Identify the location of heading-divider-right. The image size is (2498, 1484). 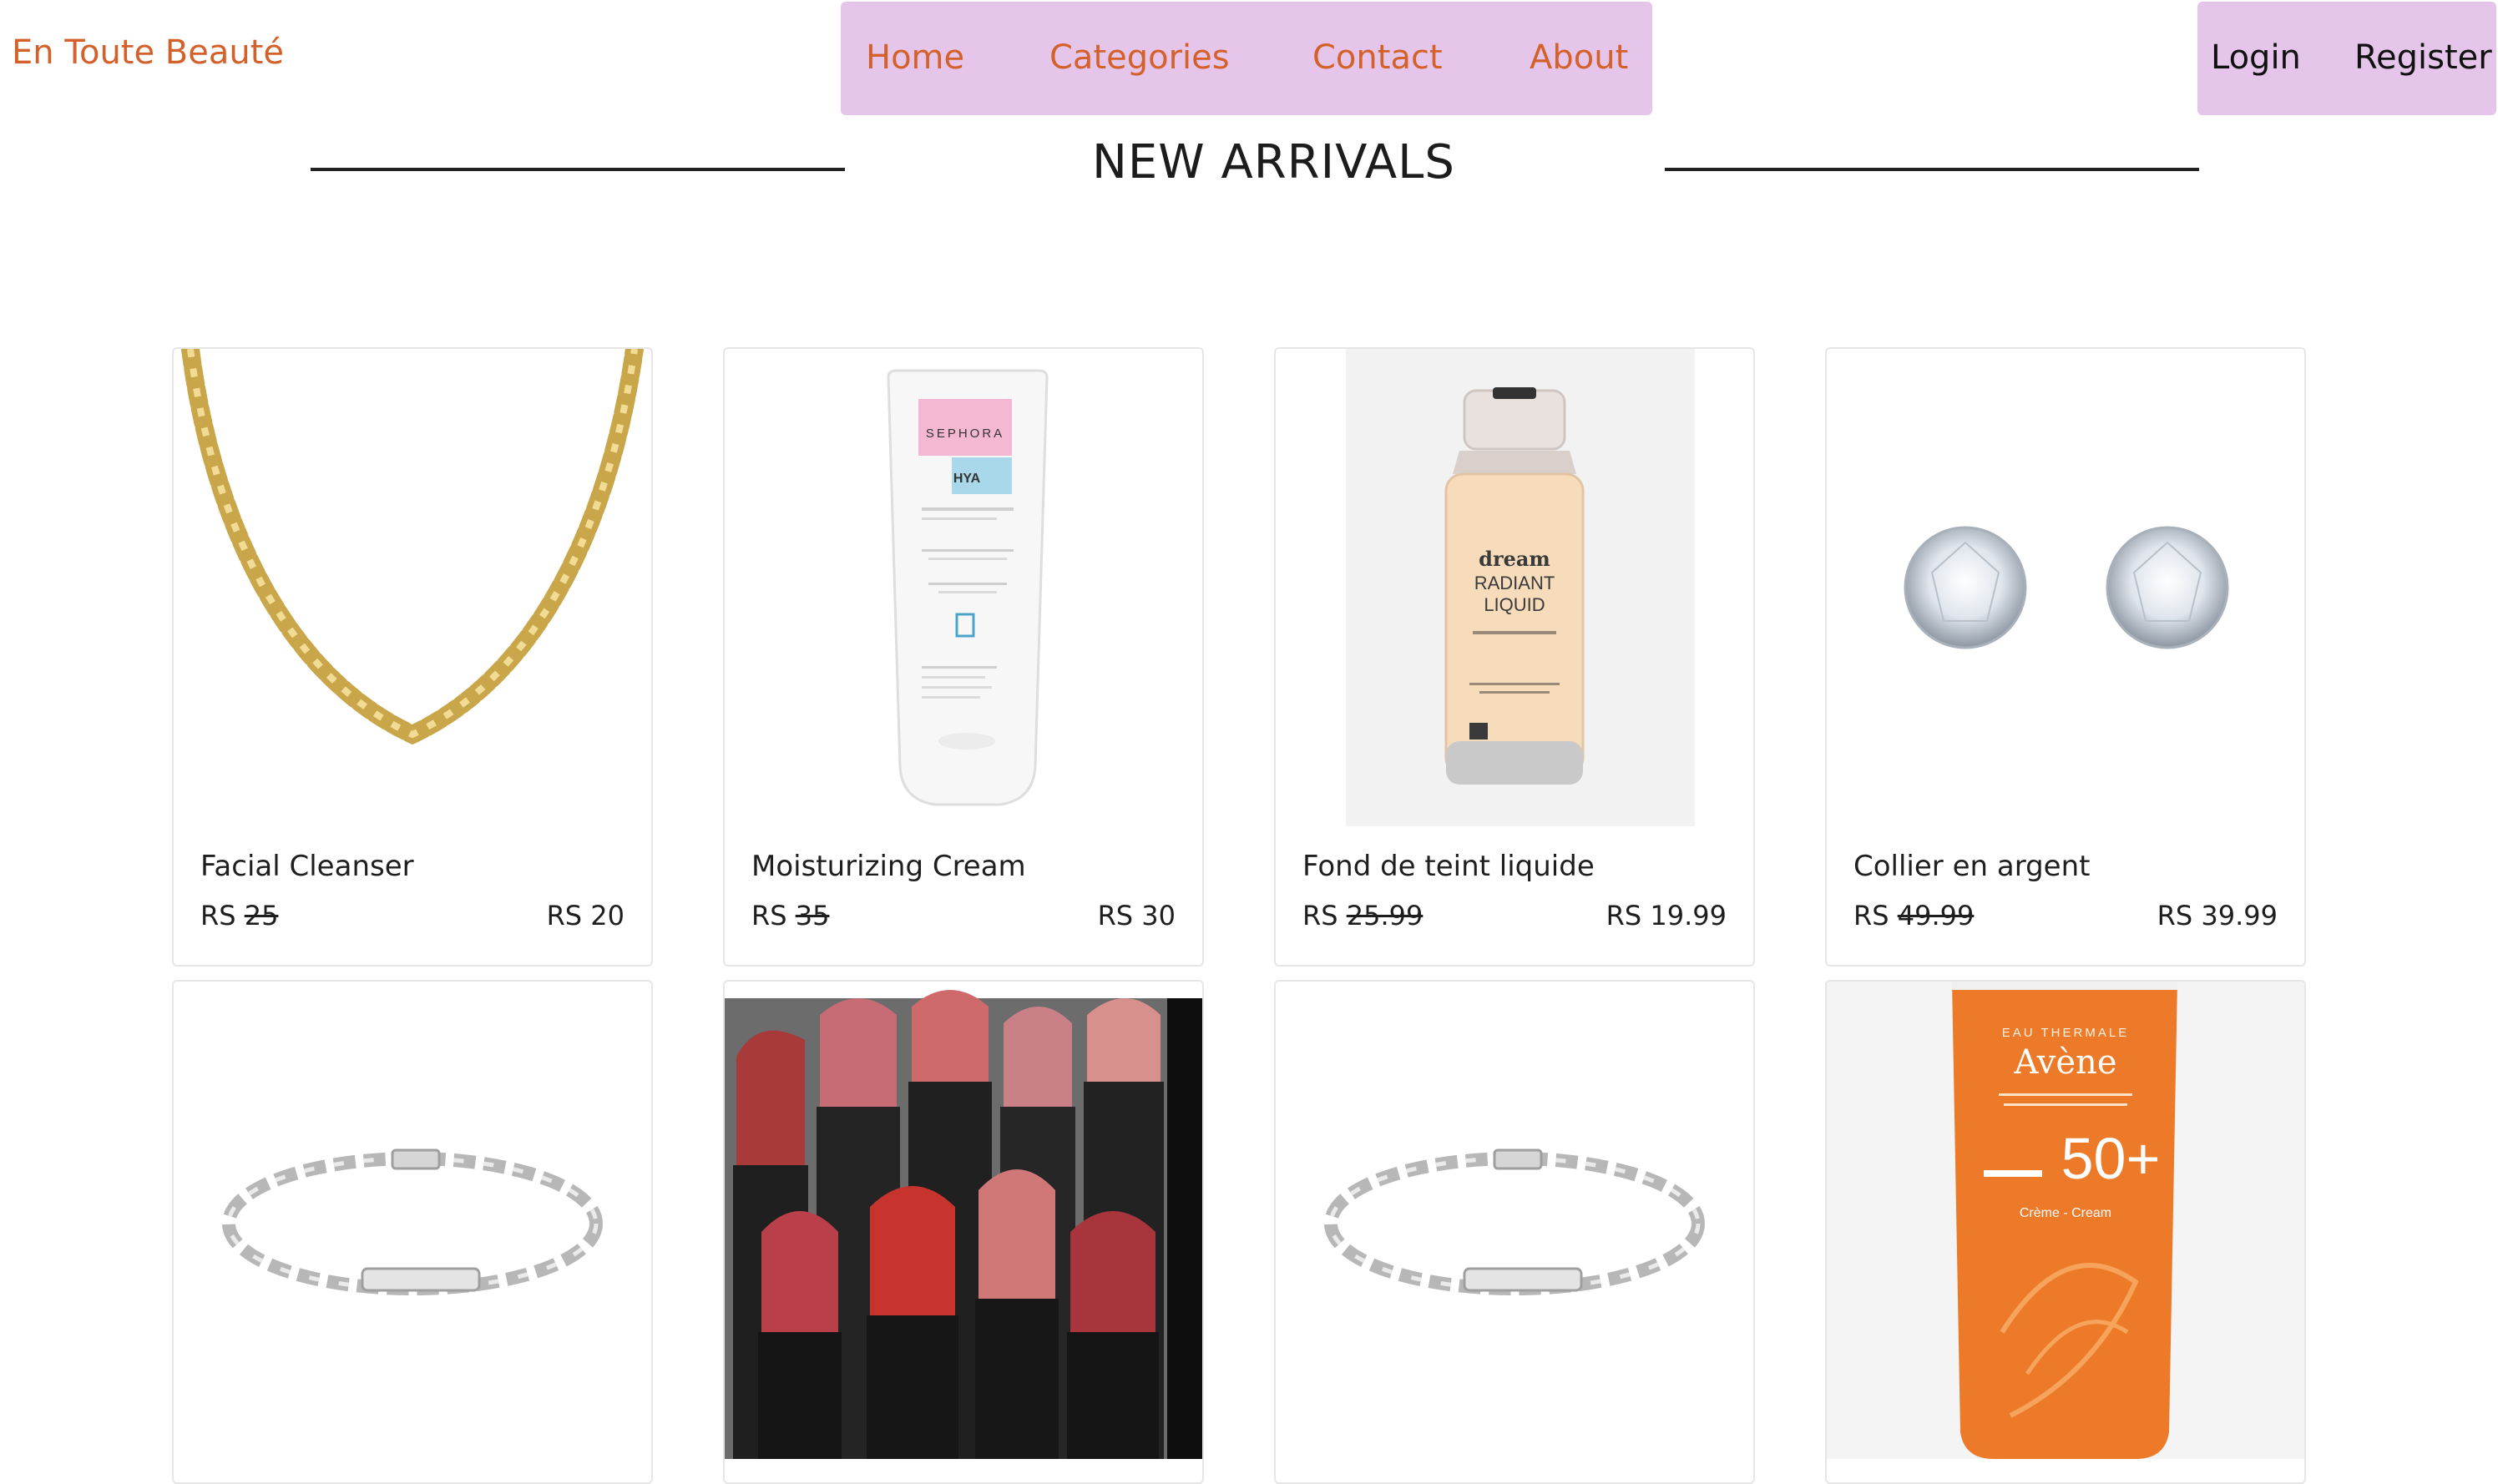
(1932, 169).